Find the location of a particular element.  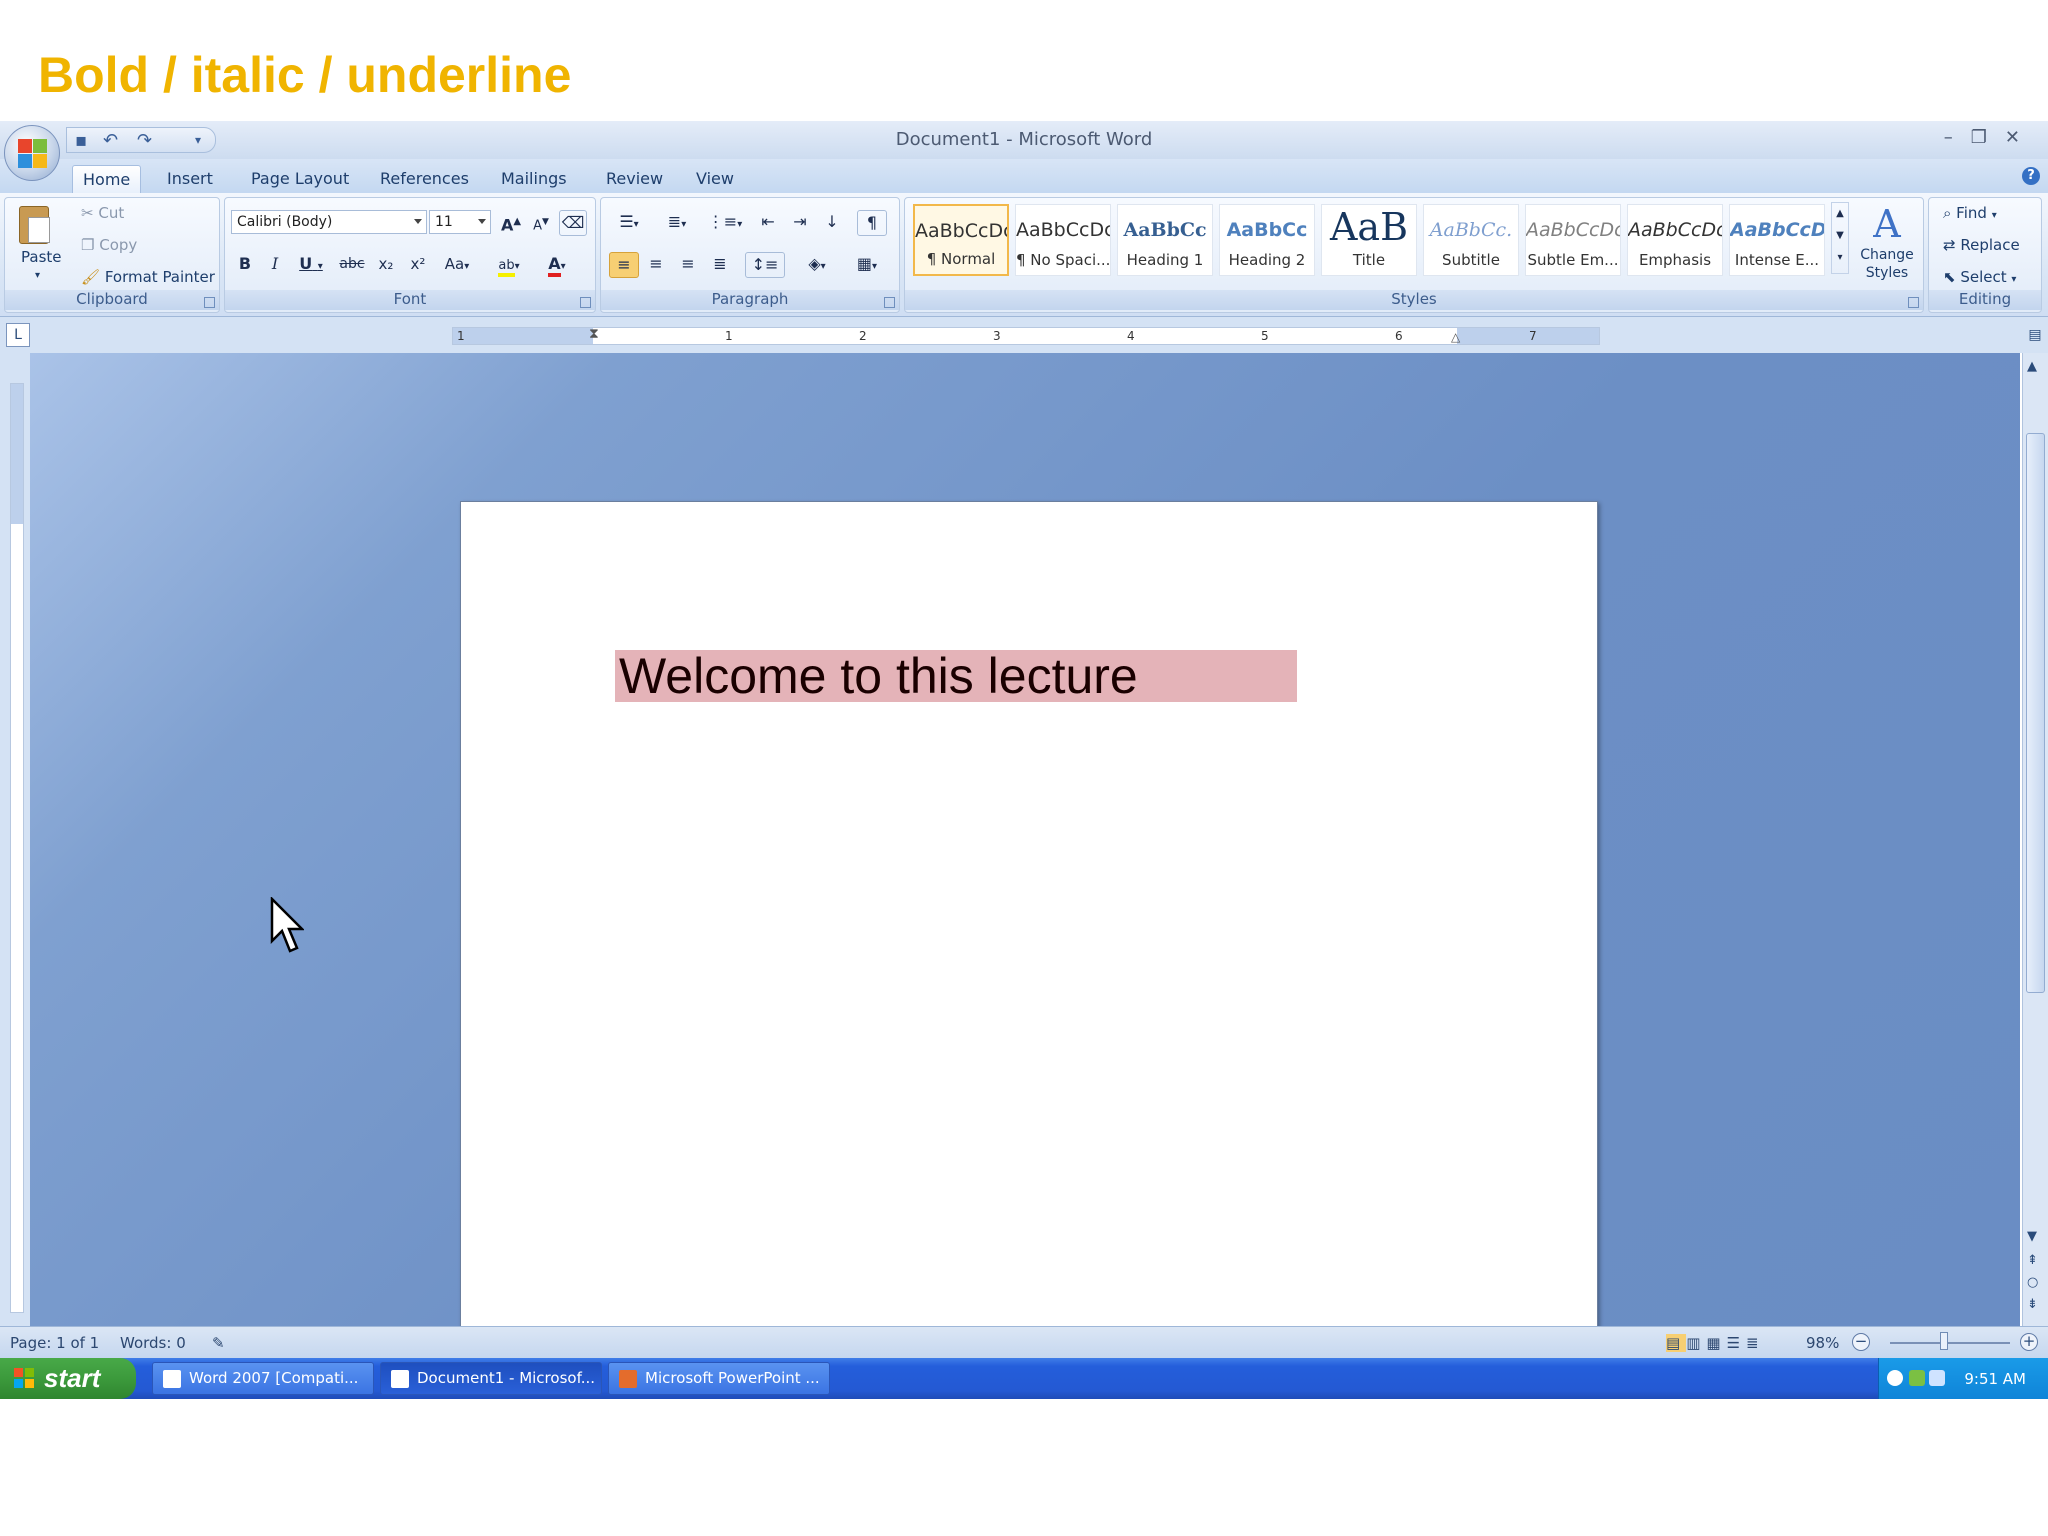

line-spacing-icon: ↕≡ is located at coordinates (765, 265).